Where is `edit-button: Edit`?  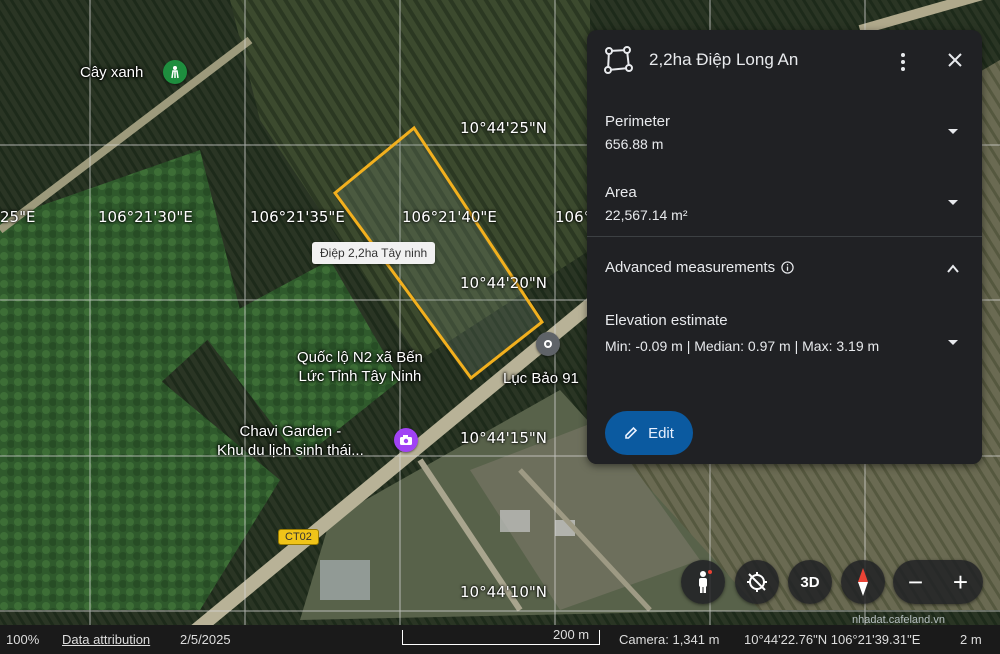 edit-button: Edit is located at coordinates (649, 433).